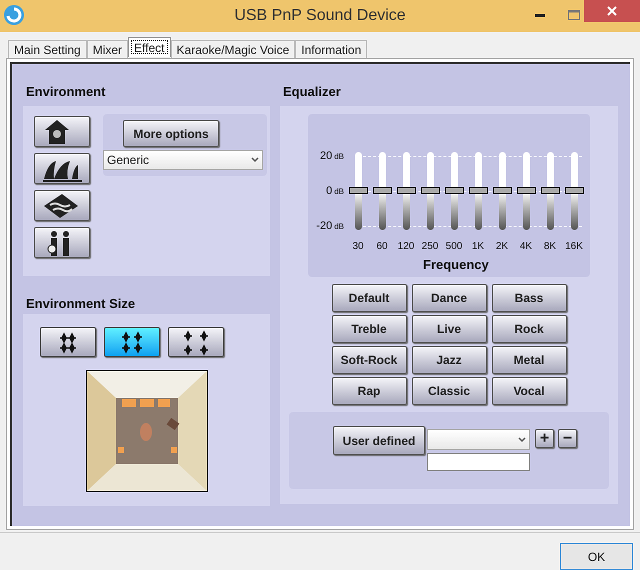 The height and width of the screenshot is (570, 640). I want to click on frequency-label: 16K, so click(574, 247).